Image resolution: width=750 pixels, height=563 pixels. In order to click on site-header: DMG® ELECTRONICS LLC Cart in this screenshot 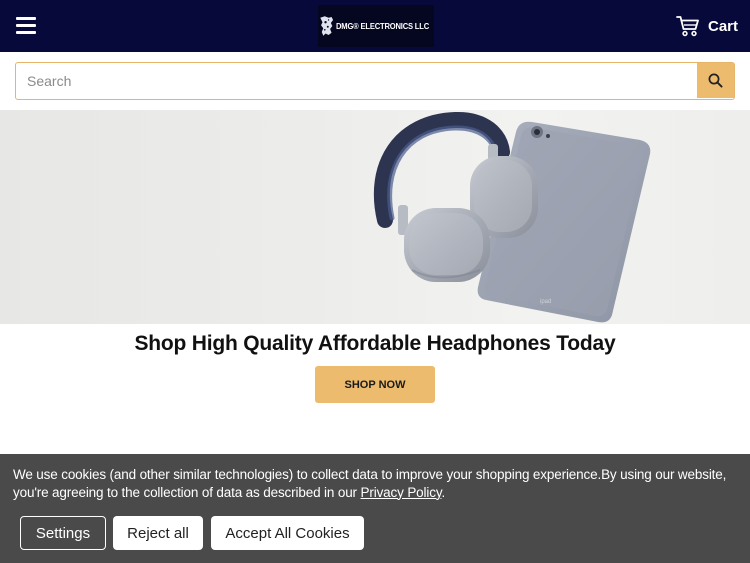, I will do `click(375, 26)`.